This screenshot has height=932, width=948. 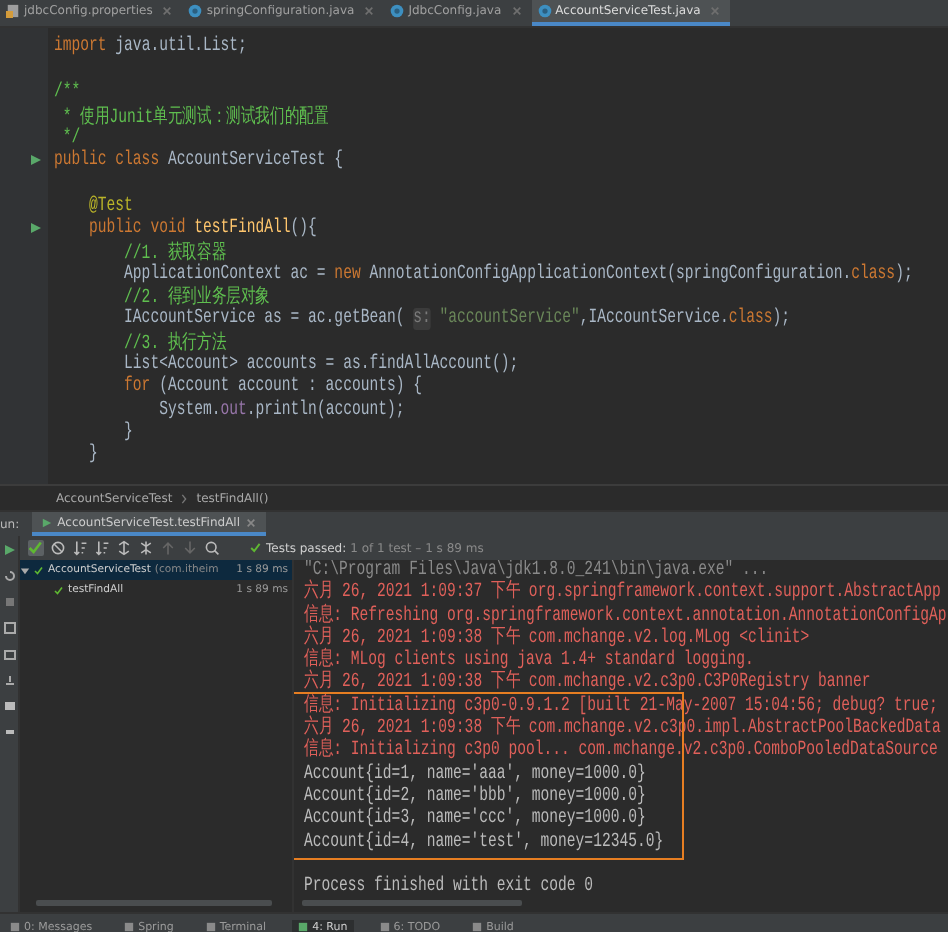 I want to click on expand-arrow-icon, so click(x=25, y=570).